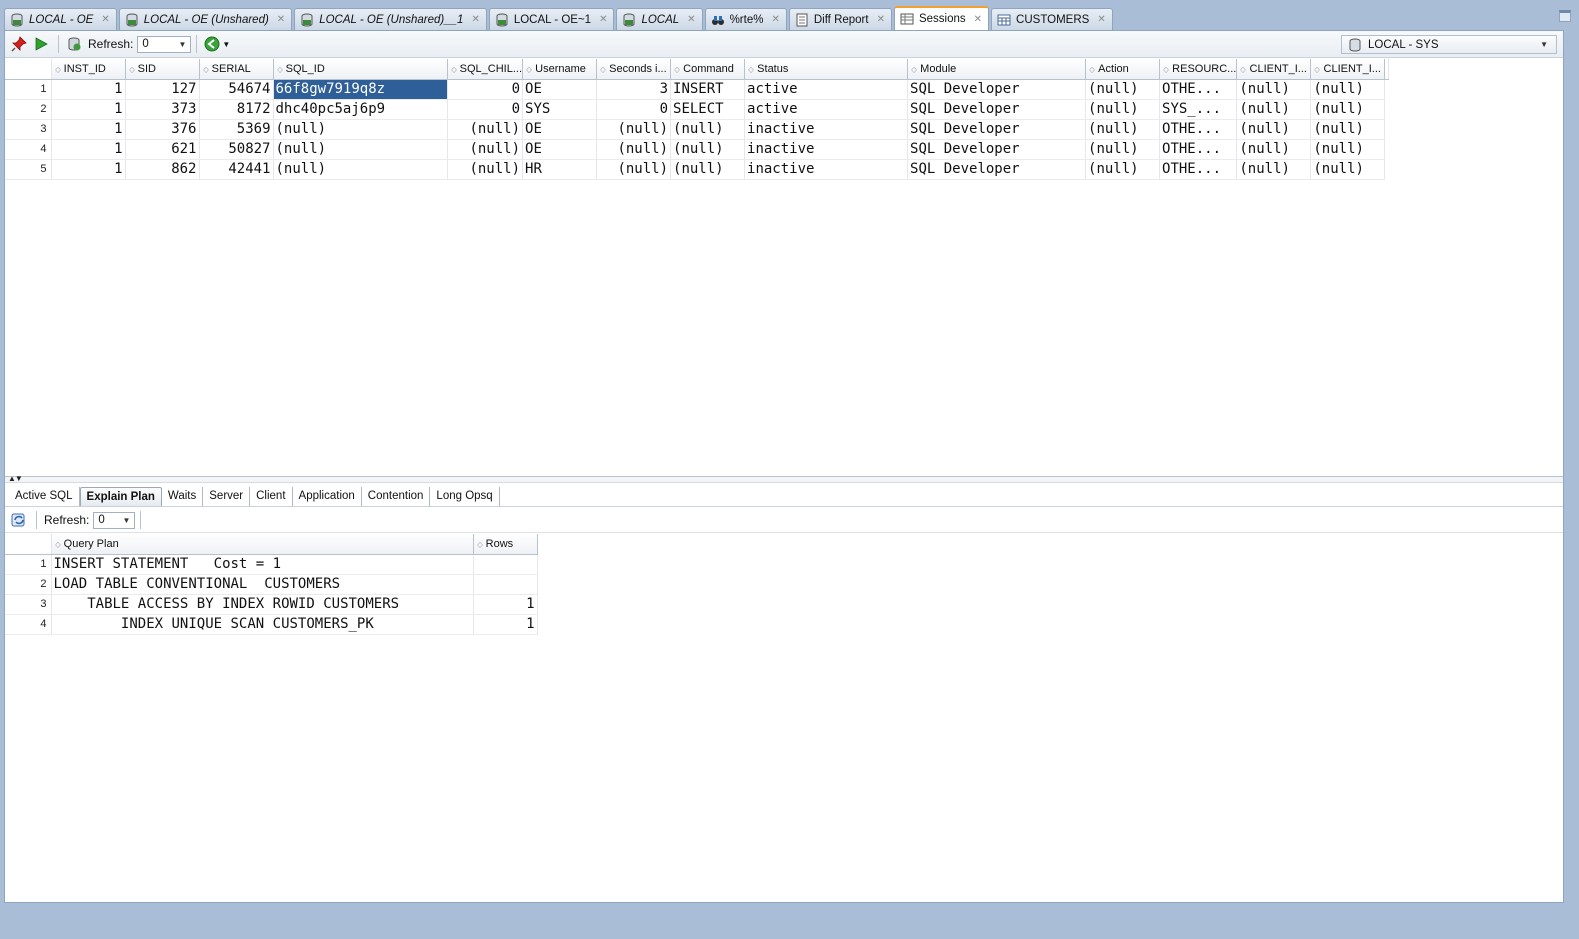 The width and height of the screenshot is (1579, 939). Describe the element at coordinates (1565, 16) in the screenshot. I see `maximize-icon` at that location.